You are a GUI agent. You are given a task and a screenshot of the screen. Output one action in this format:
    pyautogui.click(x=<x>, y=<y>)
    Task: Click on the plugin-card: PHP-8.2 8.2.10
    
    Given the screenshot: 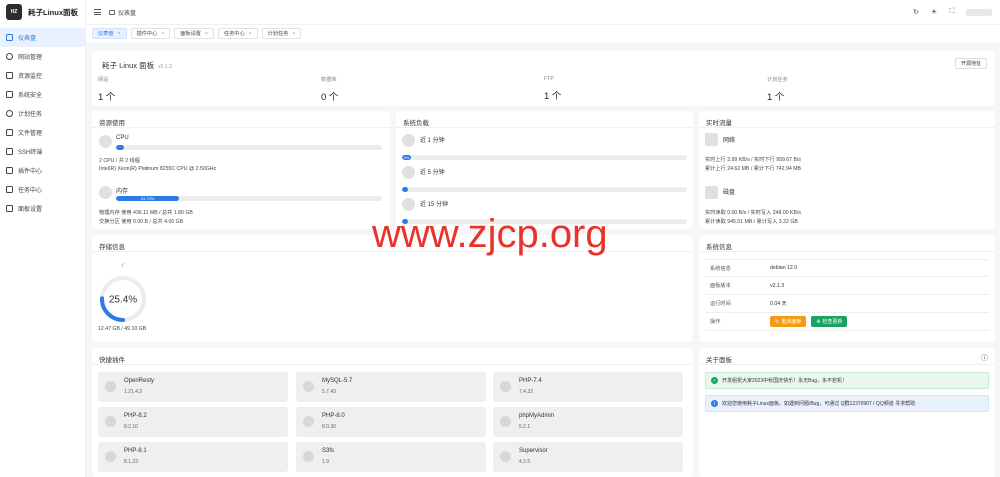 What is the action you would take?
    pyautogui.click(x=193, y=422)
    